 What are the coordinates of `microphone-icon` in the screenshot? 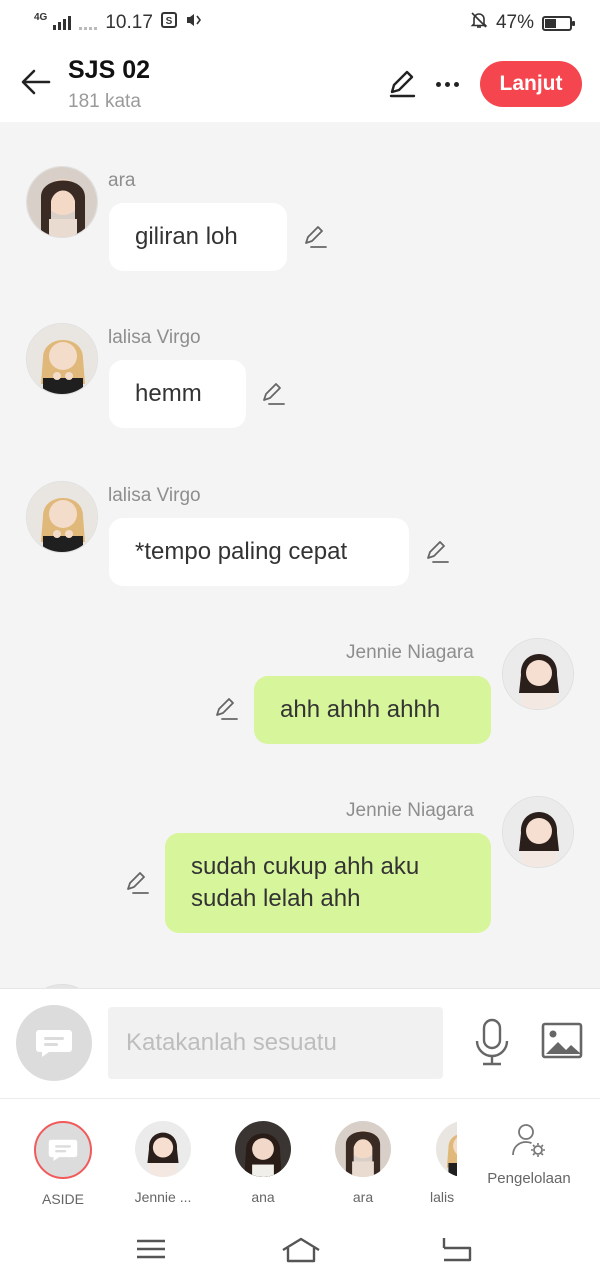 It's located at (492, 1042).